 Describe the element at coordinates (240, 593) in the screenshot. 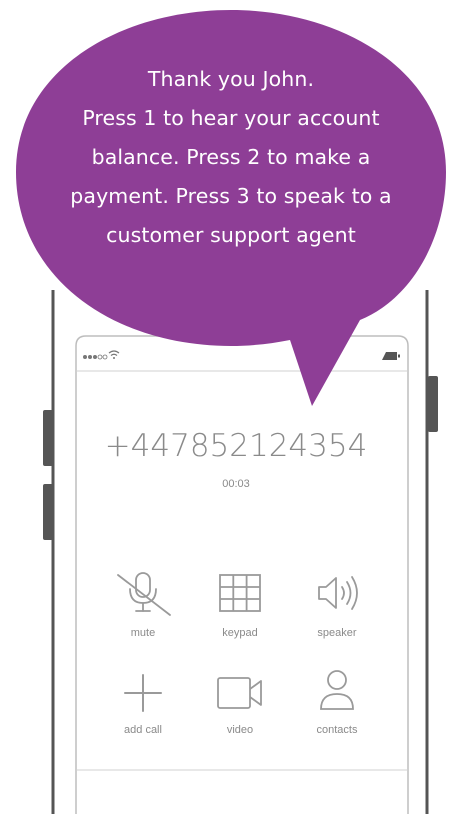

I see `keypad-icon` at that location.